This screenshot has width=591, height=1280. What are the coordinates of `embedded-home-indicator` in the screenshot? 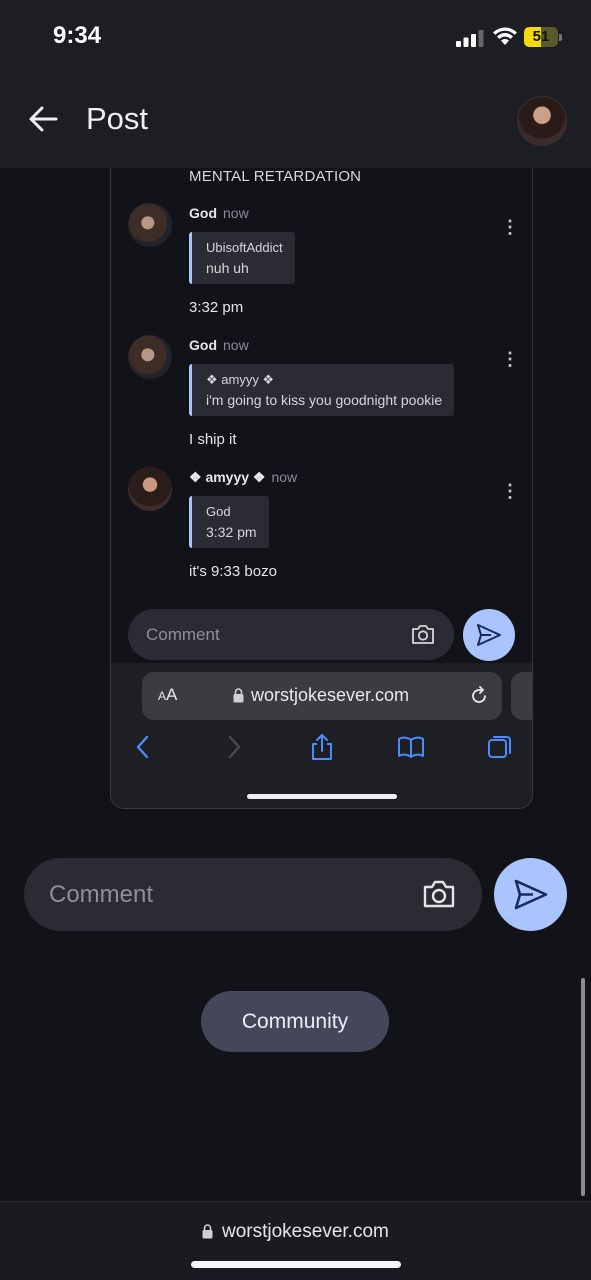 It's located at (322, 796).